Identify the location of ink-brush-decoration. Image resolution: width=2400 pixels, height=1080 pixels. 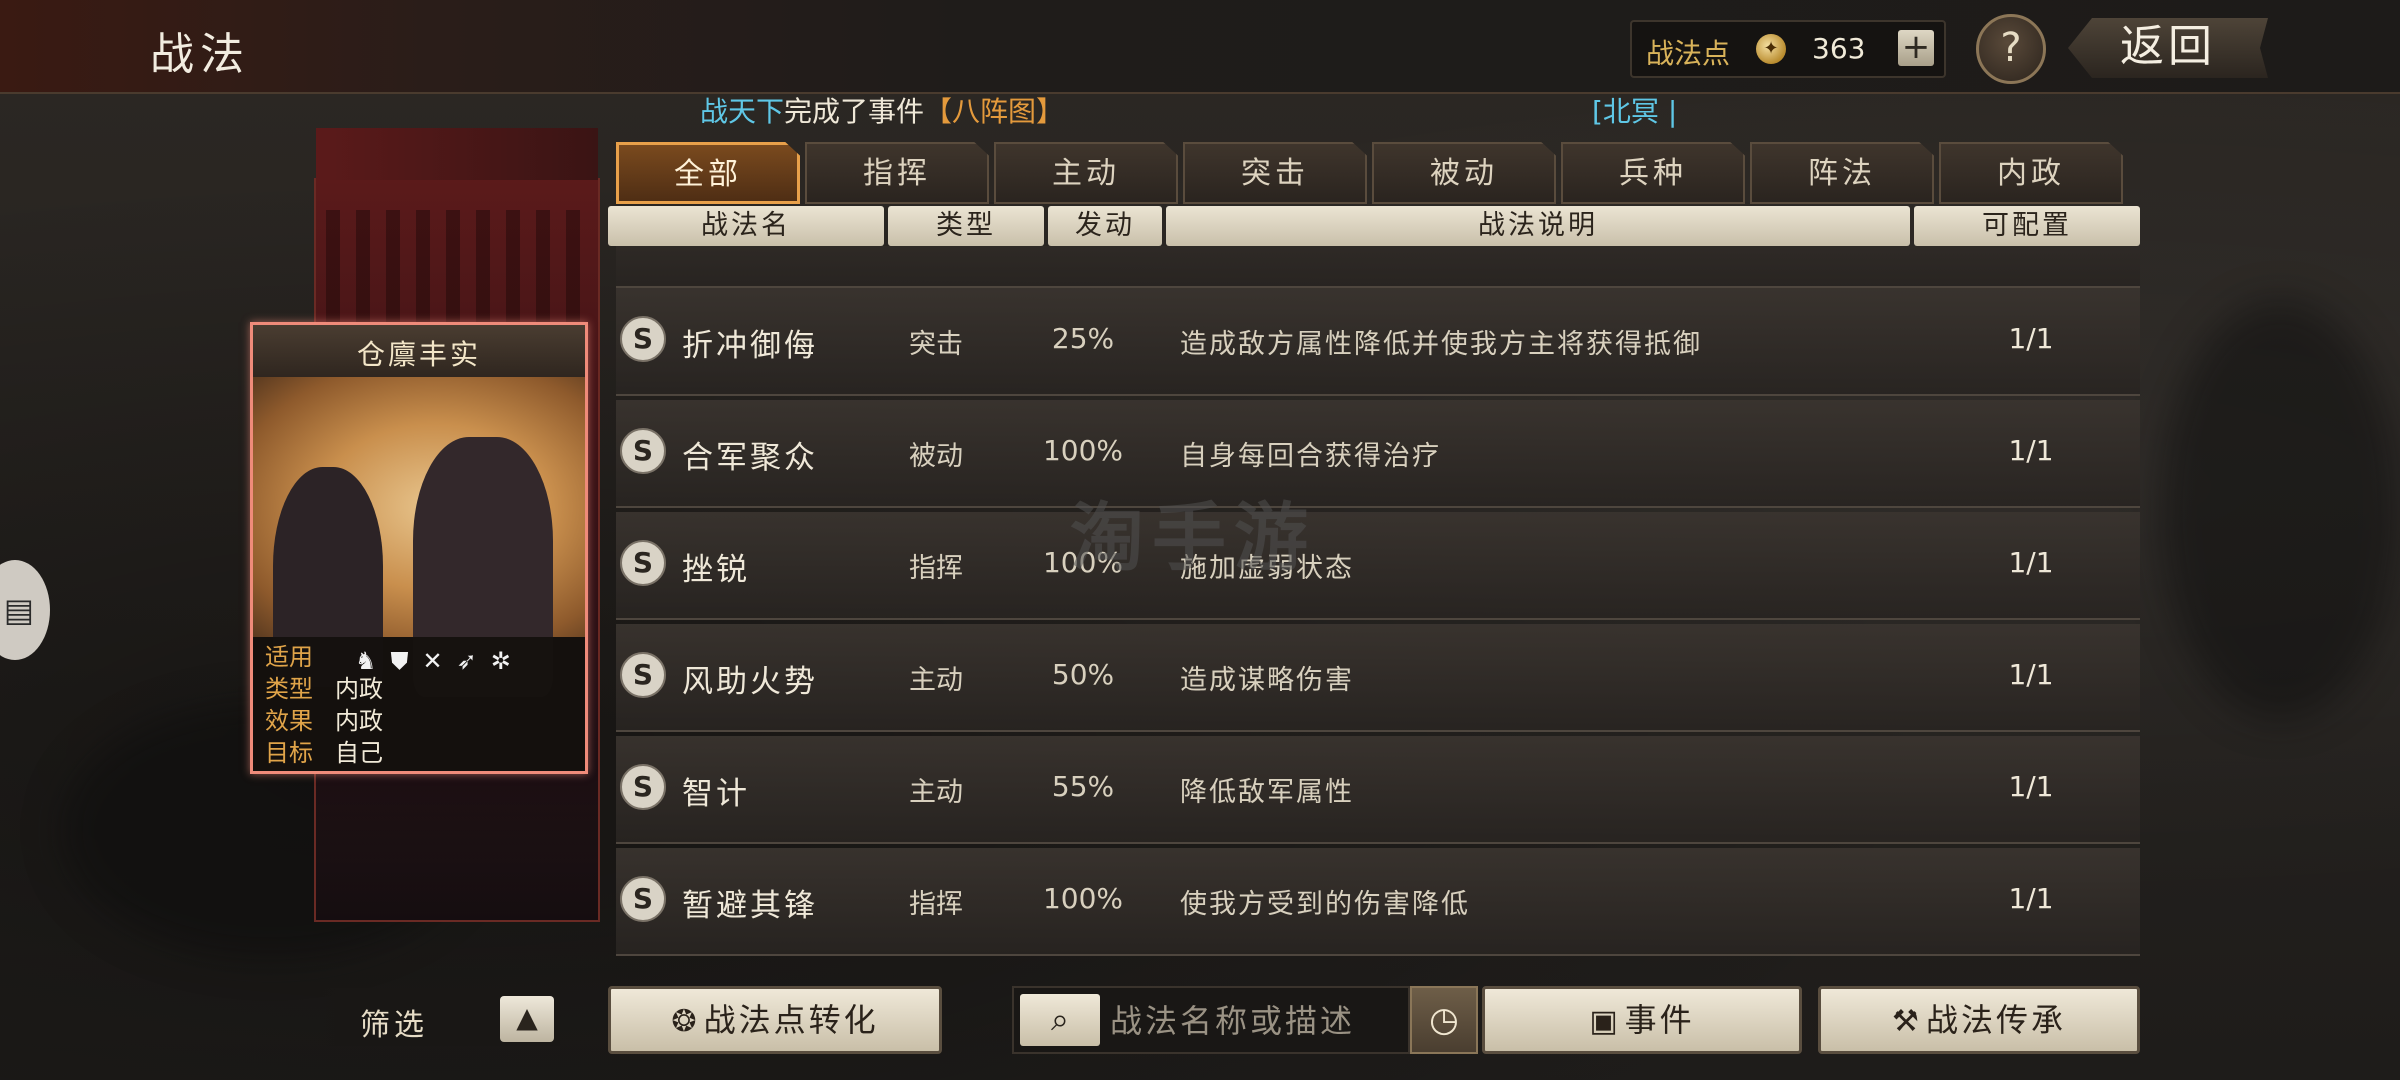
(2280, 510).